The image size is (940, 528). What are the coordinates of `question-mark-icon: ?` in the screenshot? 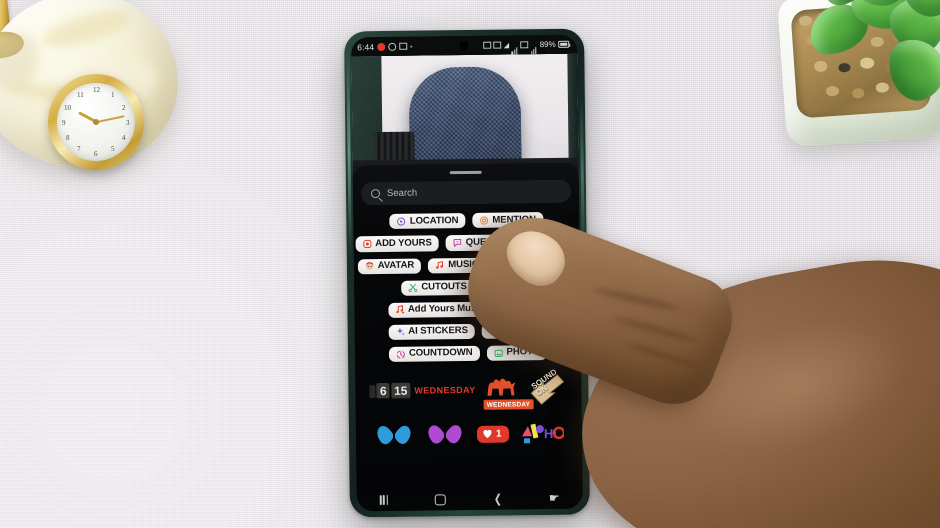 It's located at (457, 243).